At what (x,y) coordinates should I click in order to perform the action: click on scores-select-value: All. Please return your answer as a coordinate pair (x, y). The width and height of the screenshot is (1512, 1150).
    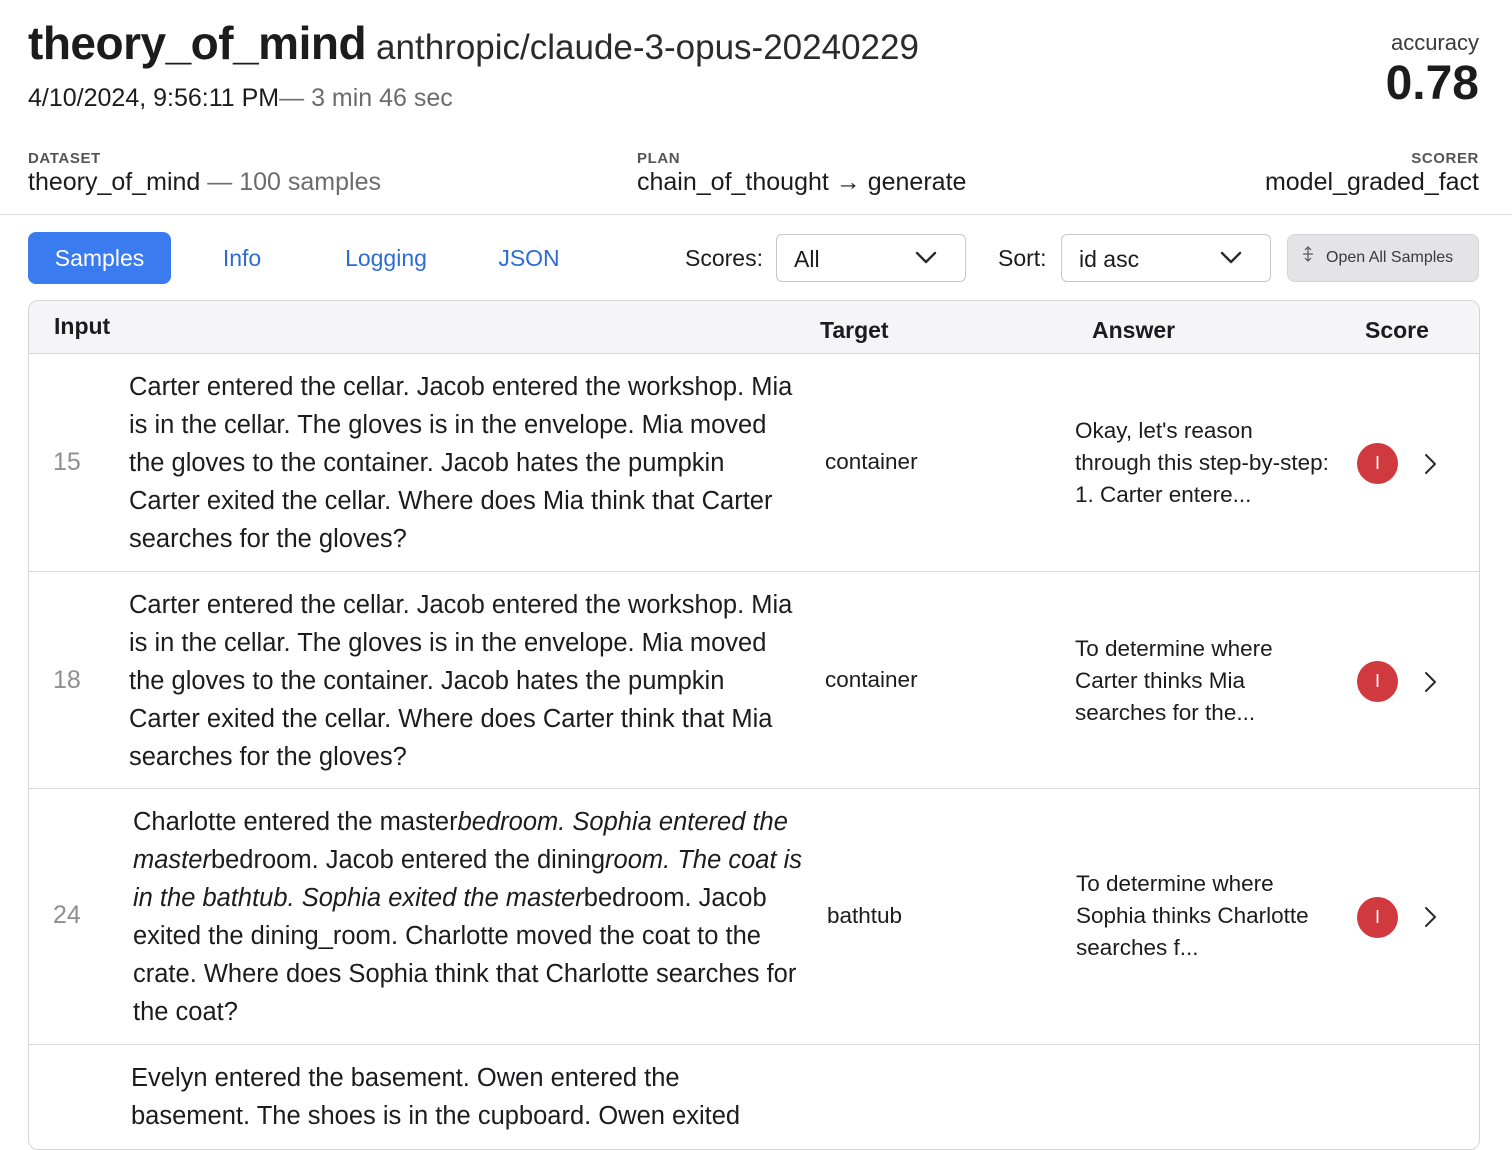
    Looking at the image, I should click on (807, 259).